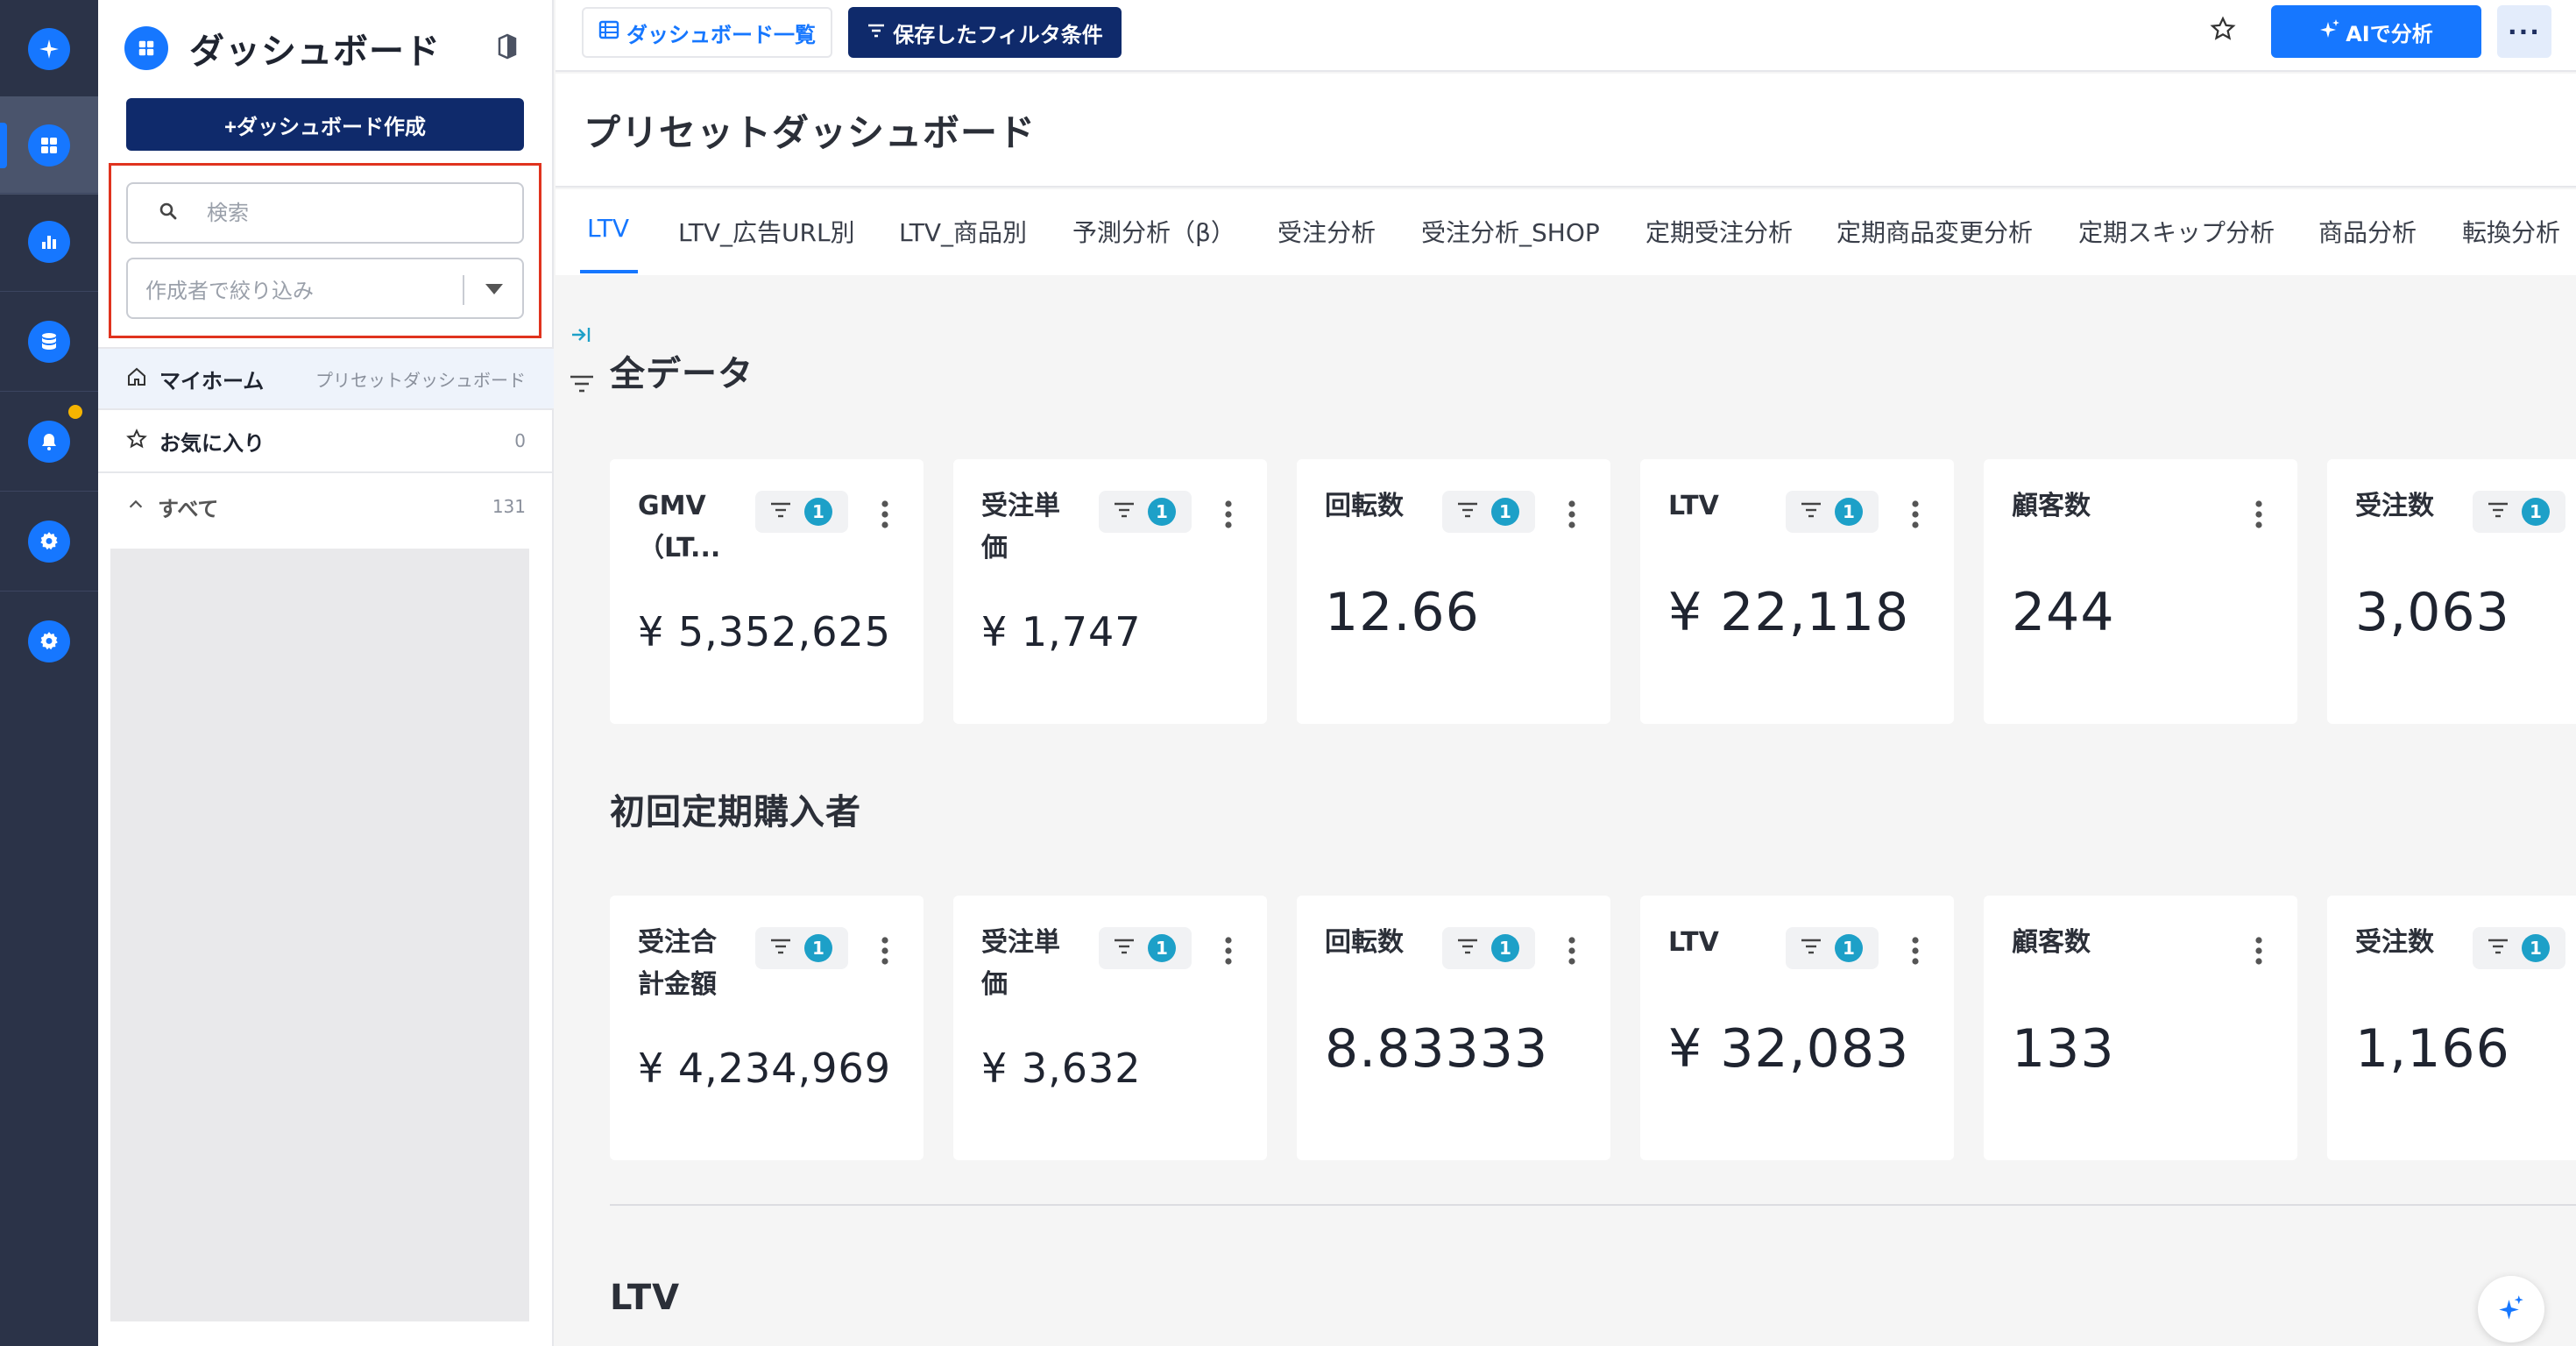  What do you see at coordinates (582, 336) in the screenshot?
I see `expand-panel-icon` at bounding box center [582, 336].